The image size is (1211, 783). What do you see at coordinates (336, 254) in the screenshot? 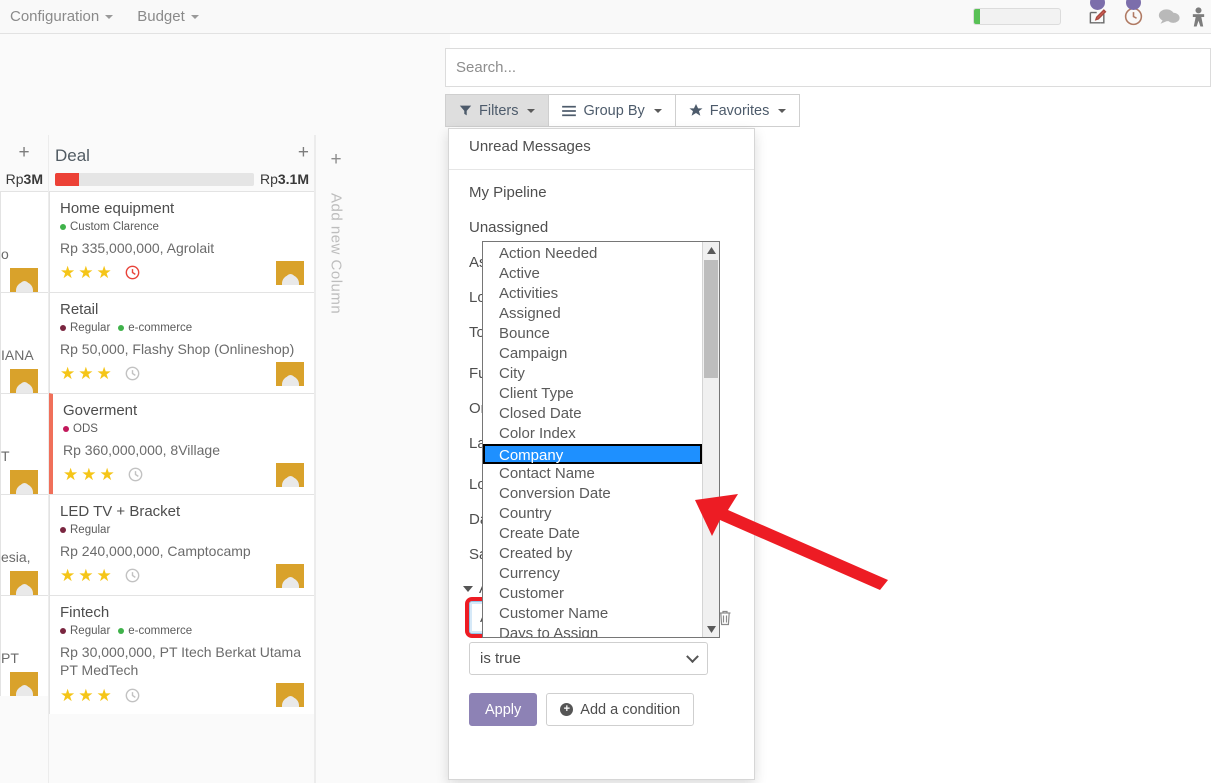
I see `add-new-column-label: Add new Column` at bounding box center [336, 254].